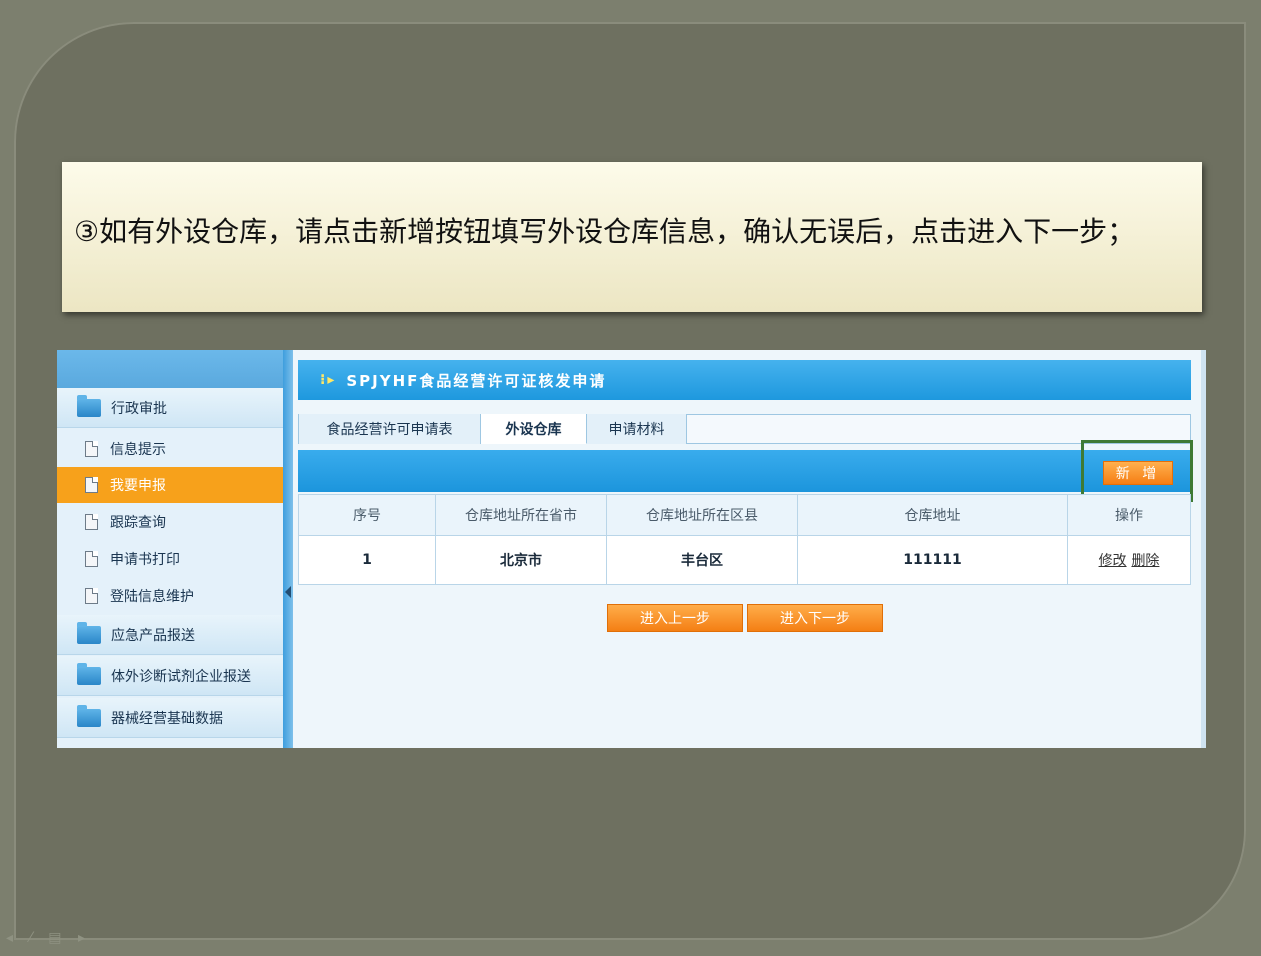 This screenshot has height=956, width=1261. Describe the element at coordinates (48, 938) in the screenshot. I see `slide-nav-icons: ◂ ⁄ ▤ ▸` at that location.